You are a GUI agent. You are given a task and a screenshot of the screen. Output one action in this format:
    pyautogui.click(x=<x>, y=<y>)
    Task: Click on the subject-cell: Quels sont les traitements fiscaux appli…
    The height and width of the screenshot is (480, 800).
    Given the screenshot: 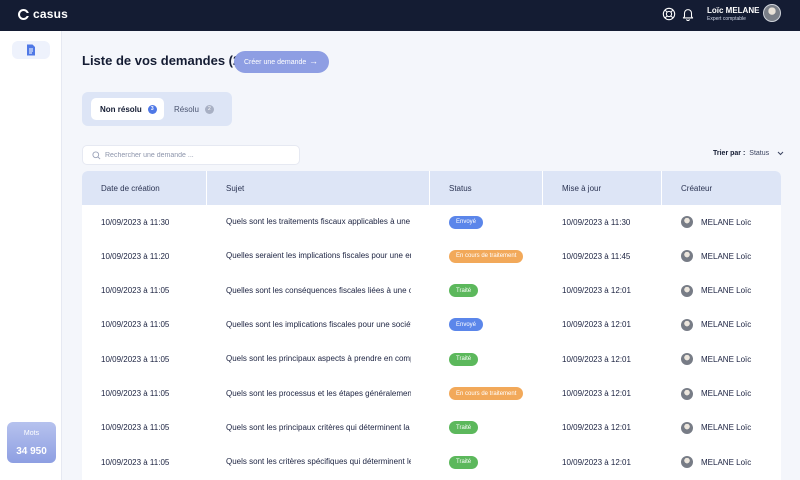 What is the action you would take?
    pyautogui.click(x=318, y=222)
    